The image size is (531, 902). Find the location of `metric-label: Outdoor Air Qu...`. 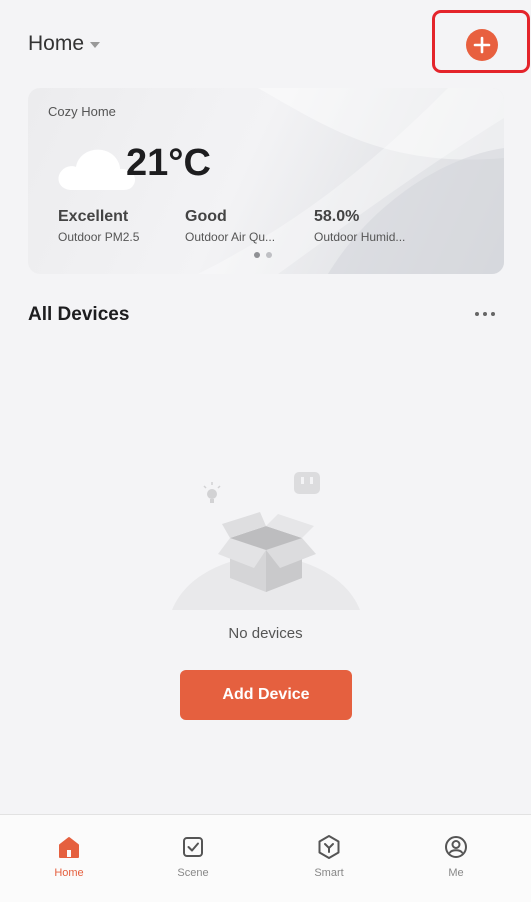

metric-label: Outdoor Air Qu... is located at coordinates (230, 237).